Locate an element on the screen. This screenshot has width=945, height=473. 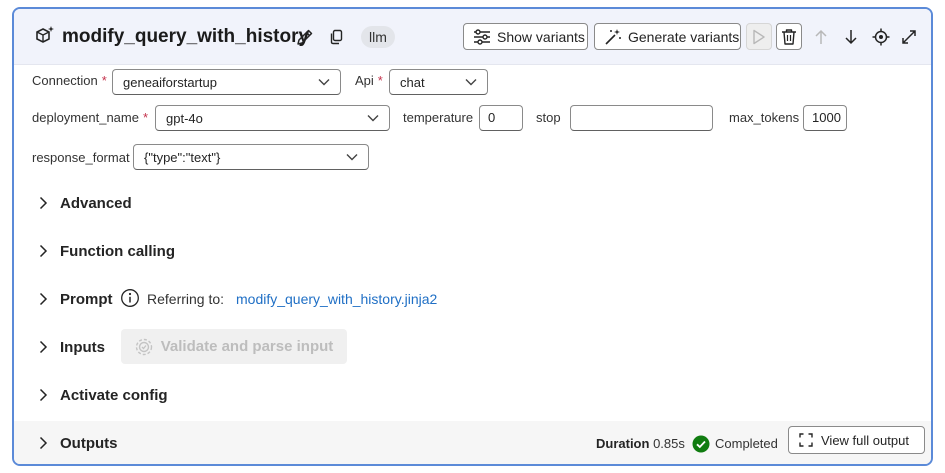
section-outputs-title: Outputs is located at coordinates (89, 443).